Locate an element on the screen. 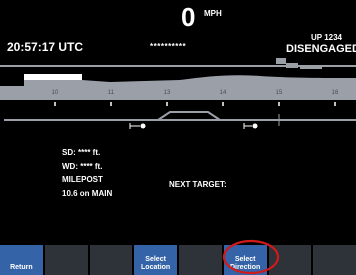 The image size is (356, 275). speed-unit: MPH is located at coordinates (213, 13).